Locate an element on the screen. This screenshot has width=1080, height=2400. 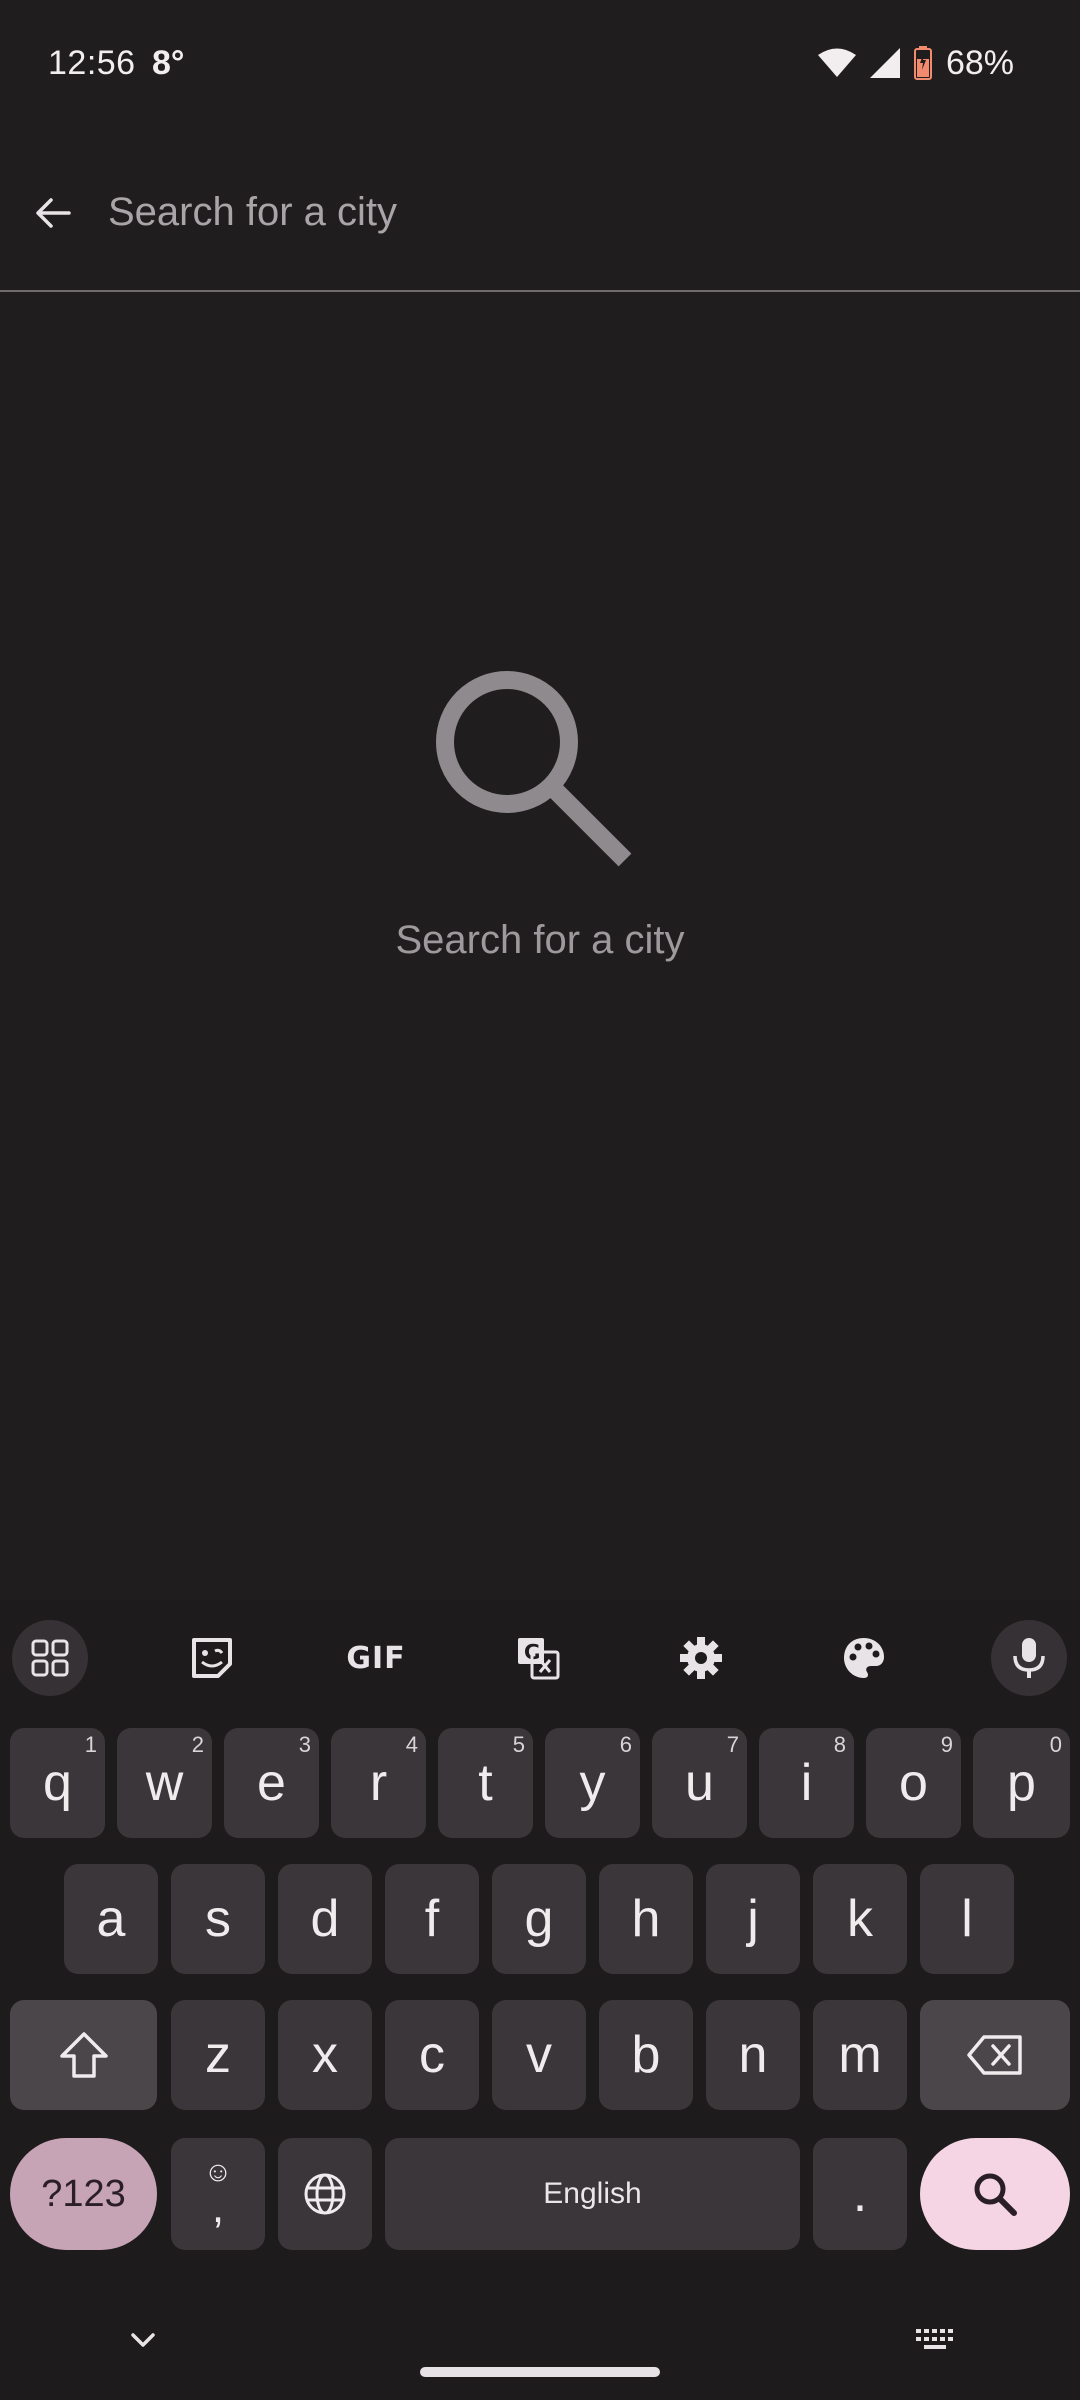
key-a: a is located at coordinates (111, 1919).